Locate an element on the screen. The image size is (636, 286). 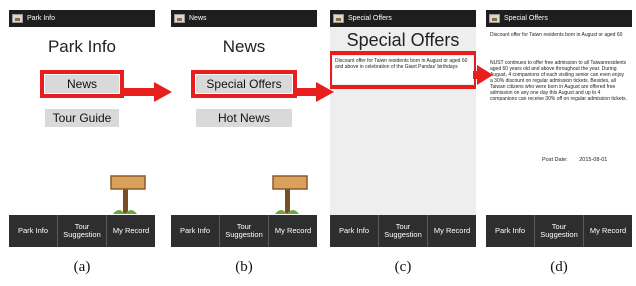
window-title: News is located at coordinates (198, 18).